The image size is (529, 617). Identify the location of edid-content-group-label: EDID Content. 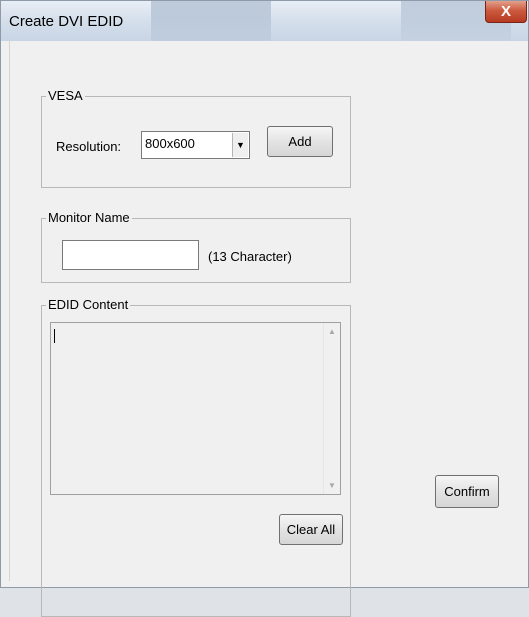
(88, 305).